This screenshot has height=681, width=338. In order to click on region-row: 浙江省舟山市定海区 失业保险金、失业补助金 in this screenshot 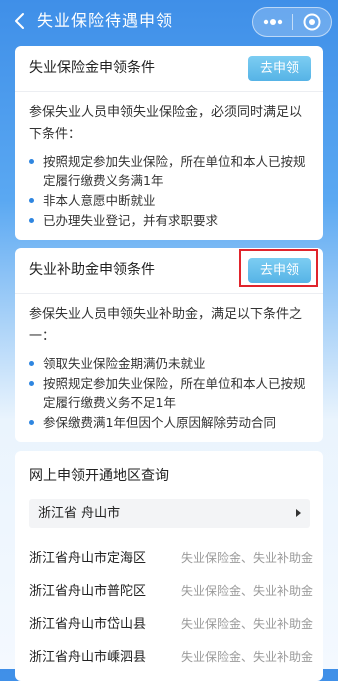, I will do `click(171, 561)`.